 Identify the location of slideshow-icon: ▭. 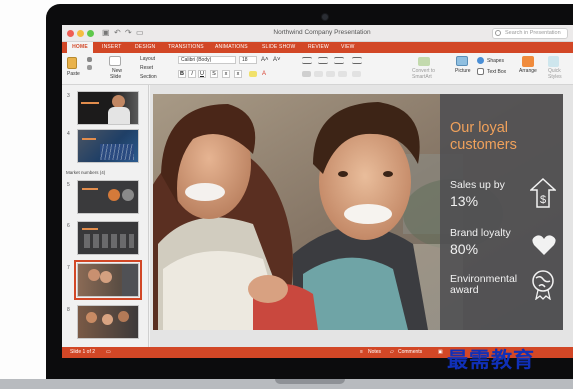
(140, 33).